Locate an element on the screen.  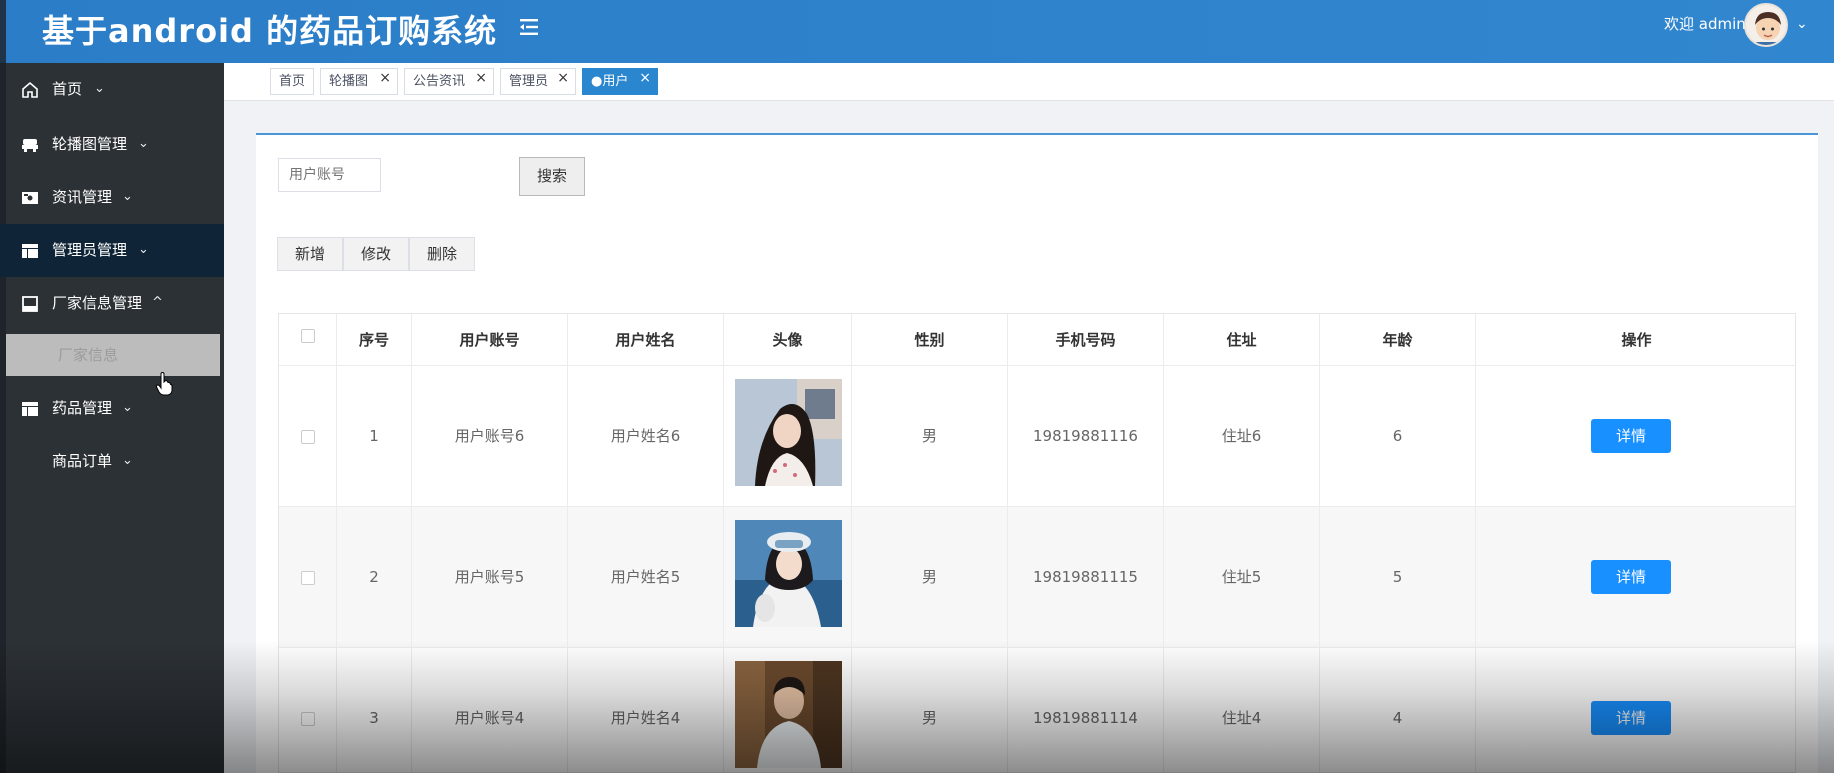
sidebar-item-orders: 商品订单 ⌄ is located at coordinates (112, 461).